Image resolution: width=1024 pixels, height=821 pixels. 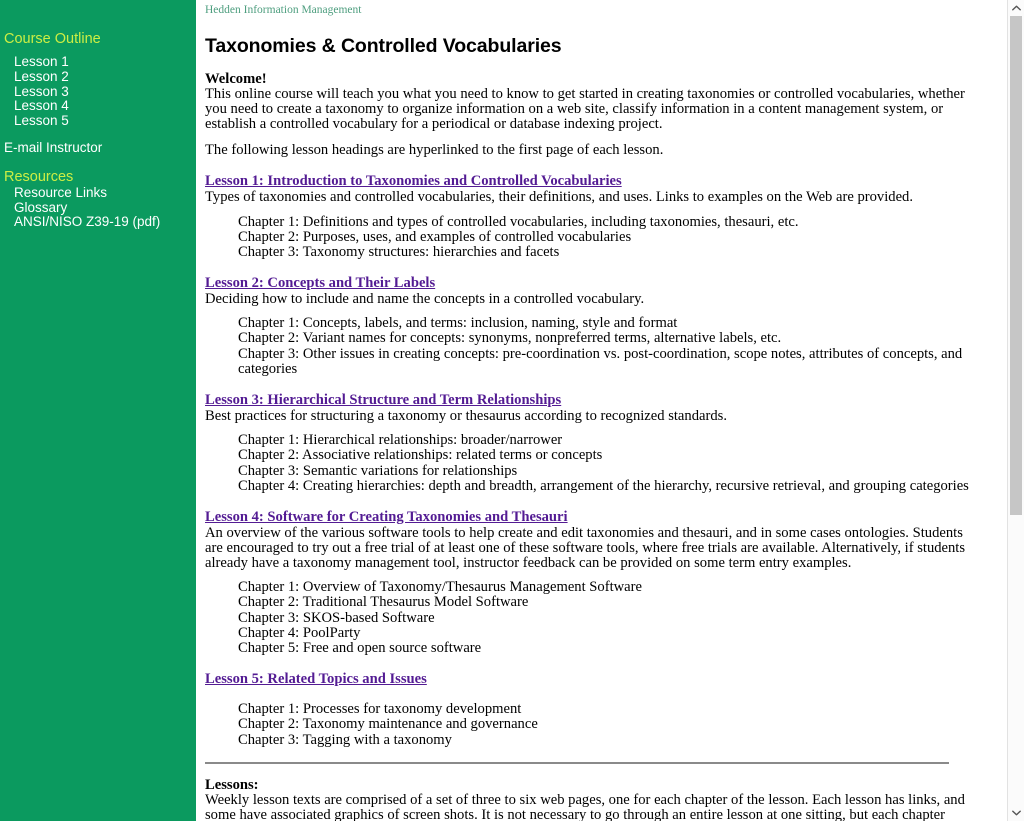 What do you see at coordinates (360, 648) in the screenshot?
I see `chapter-item: Chapter 5: Free and open source software` at bounding box center [360, 648].